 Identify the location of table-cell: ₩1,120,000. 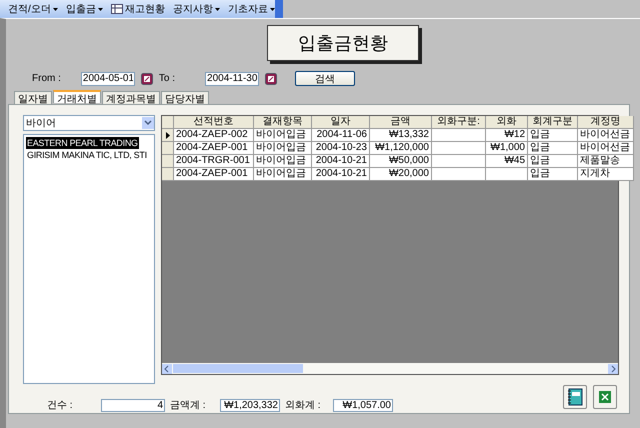
(401, 148).